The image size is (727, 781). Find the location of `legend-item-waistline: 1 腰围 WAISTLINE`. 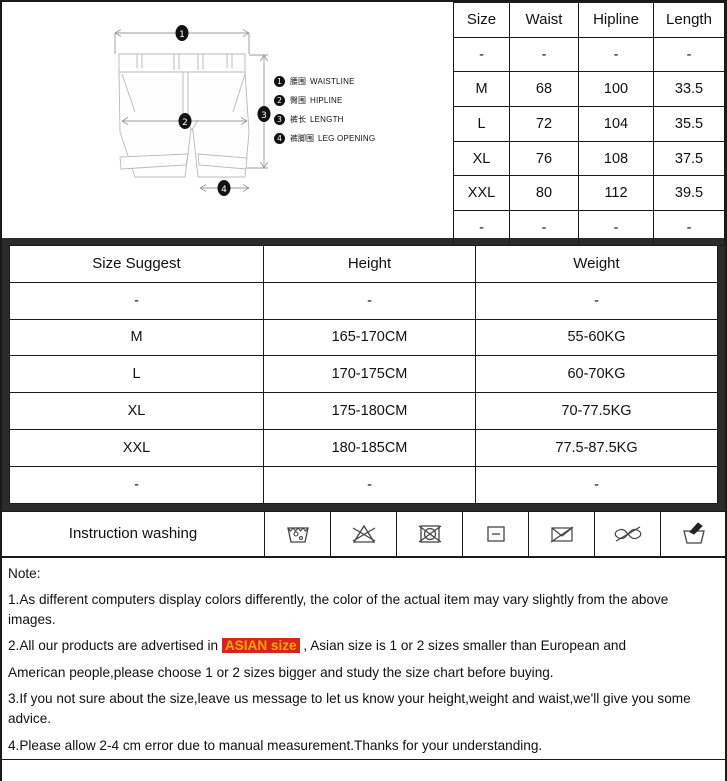

legend-item-waistline: 1 腰围 WAISTLINE is located at coordinates (324, 81).